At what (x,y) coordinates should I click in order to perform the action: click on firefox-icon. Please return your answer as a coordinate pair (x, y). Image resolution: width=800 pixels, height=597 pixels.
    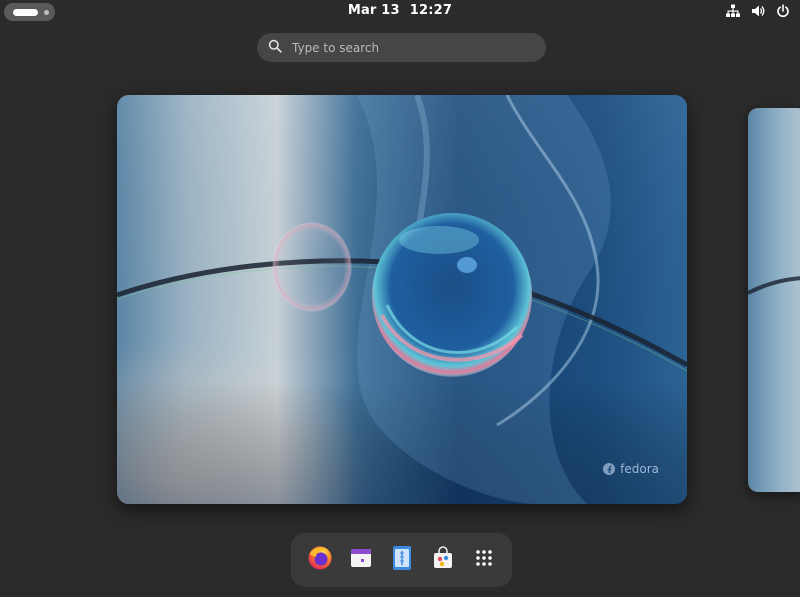
    Looking at the image, I should click on (320, 560).